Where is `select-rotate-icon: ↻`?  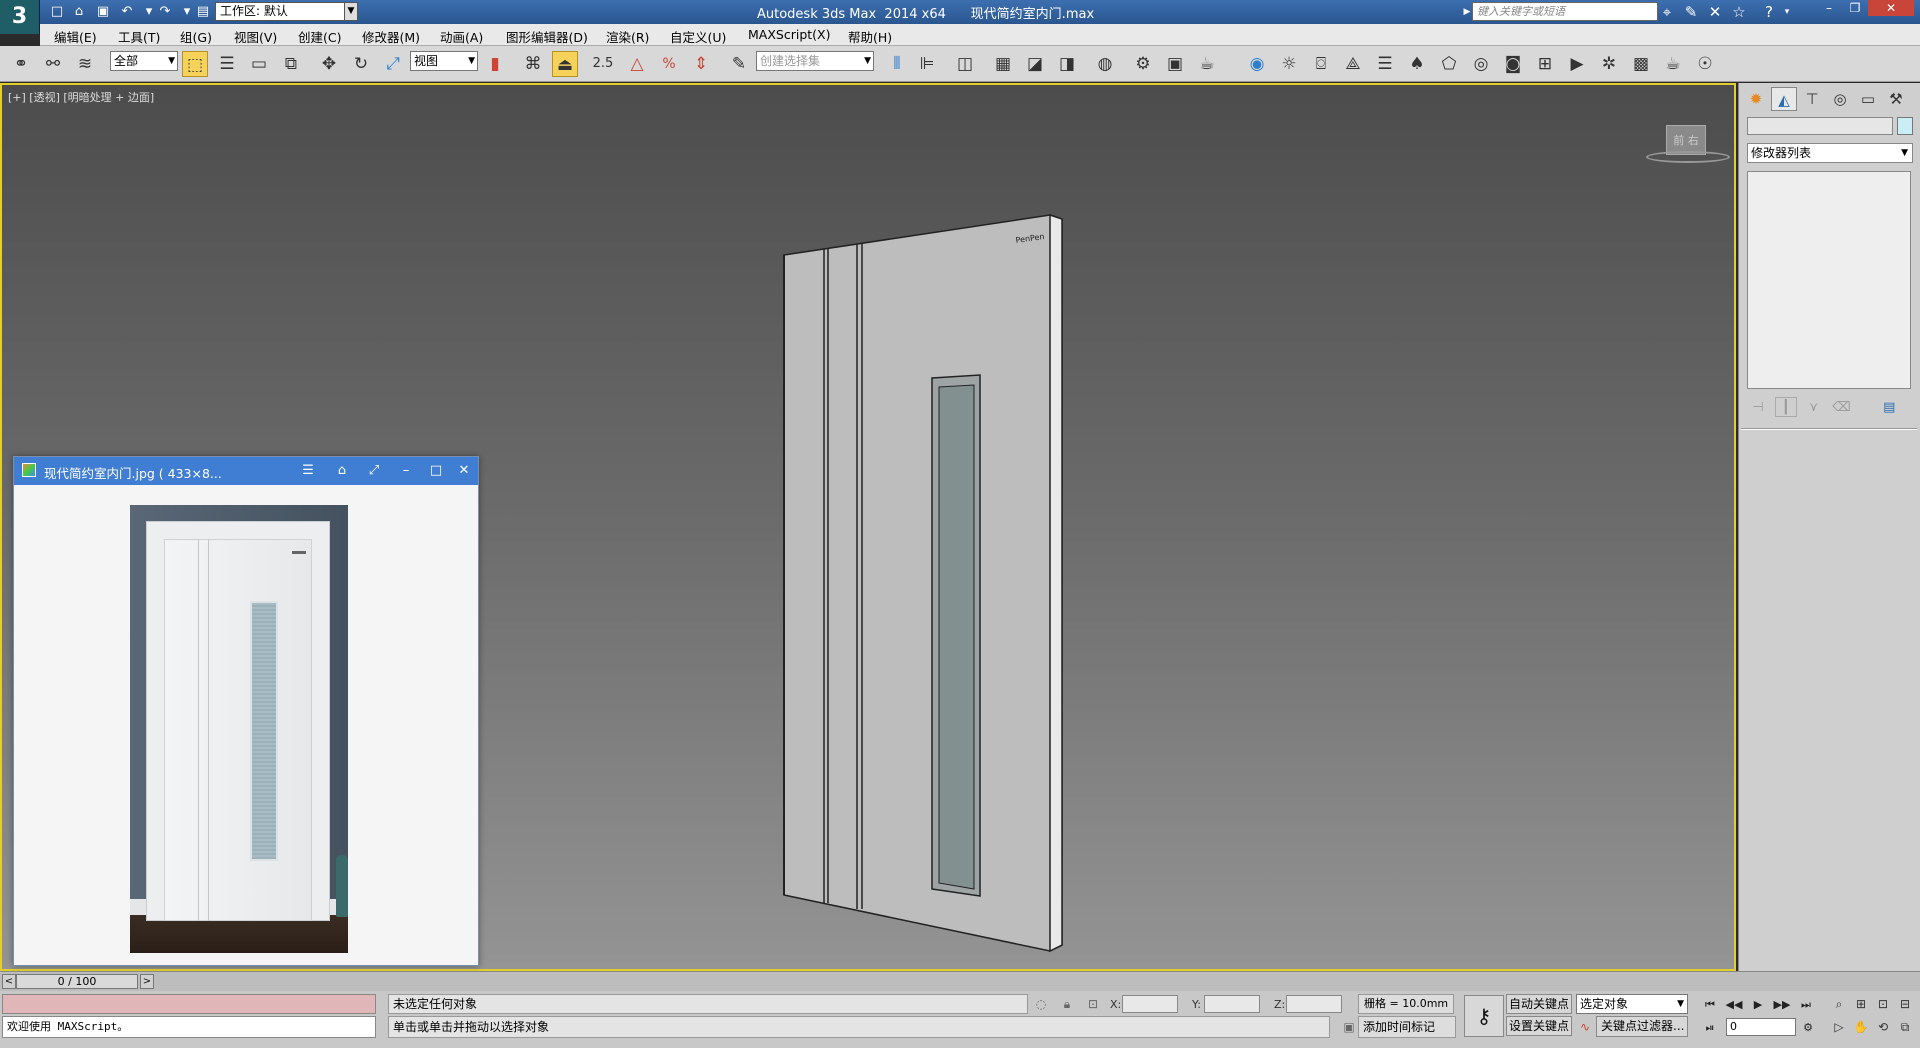
select-rotate-icon: ↻ is located at coordinates (361, 64).